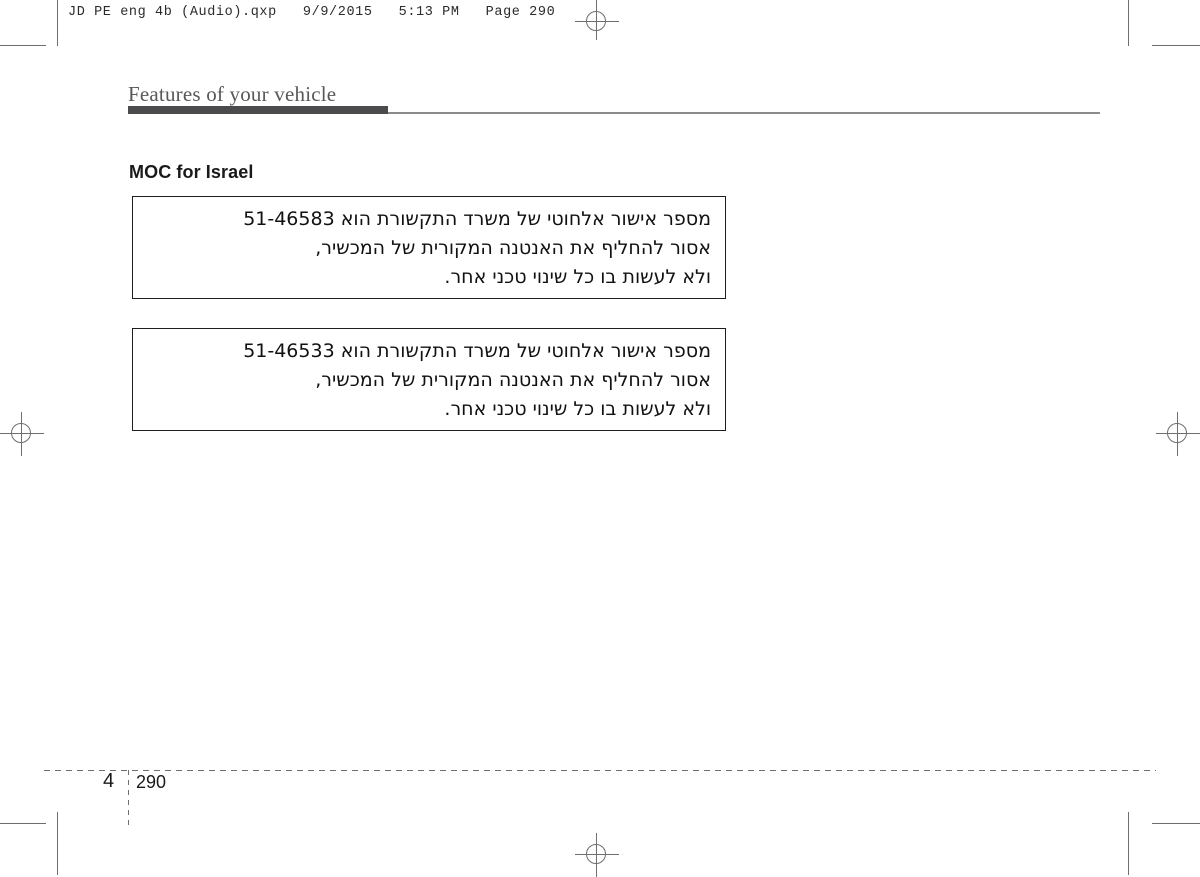 The height and width of the screenshot is (877, 1200). I want to click on registration-mark-left-icon, so click(22, 434).